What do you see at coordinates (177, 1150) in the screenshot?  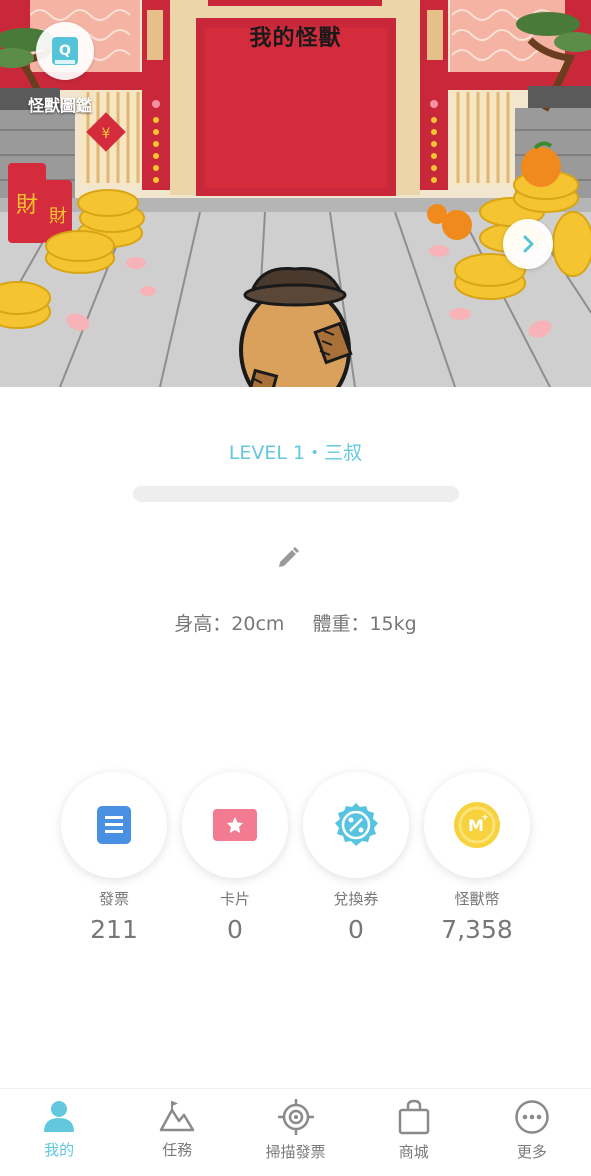 I see `nav-item-label: 任務` at bounding box center [177, 1150].